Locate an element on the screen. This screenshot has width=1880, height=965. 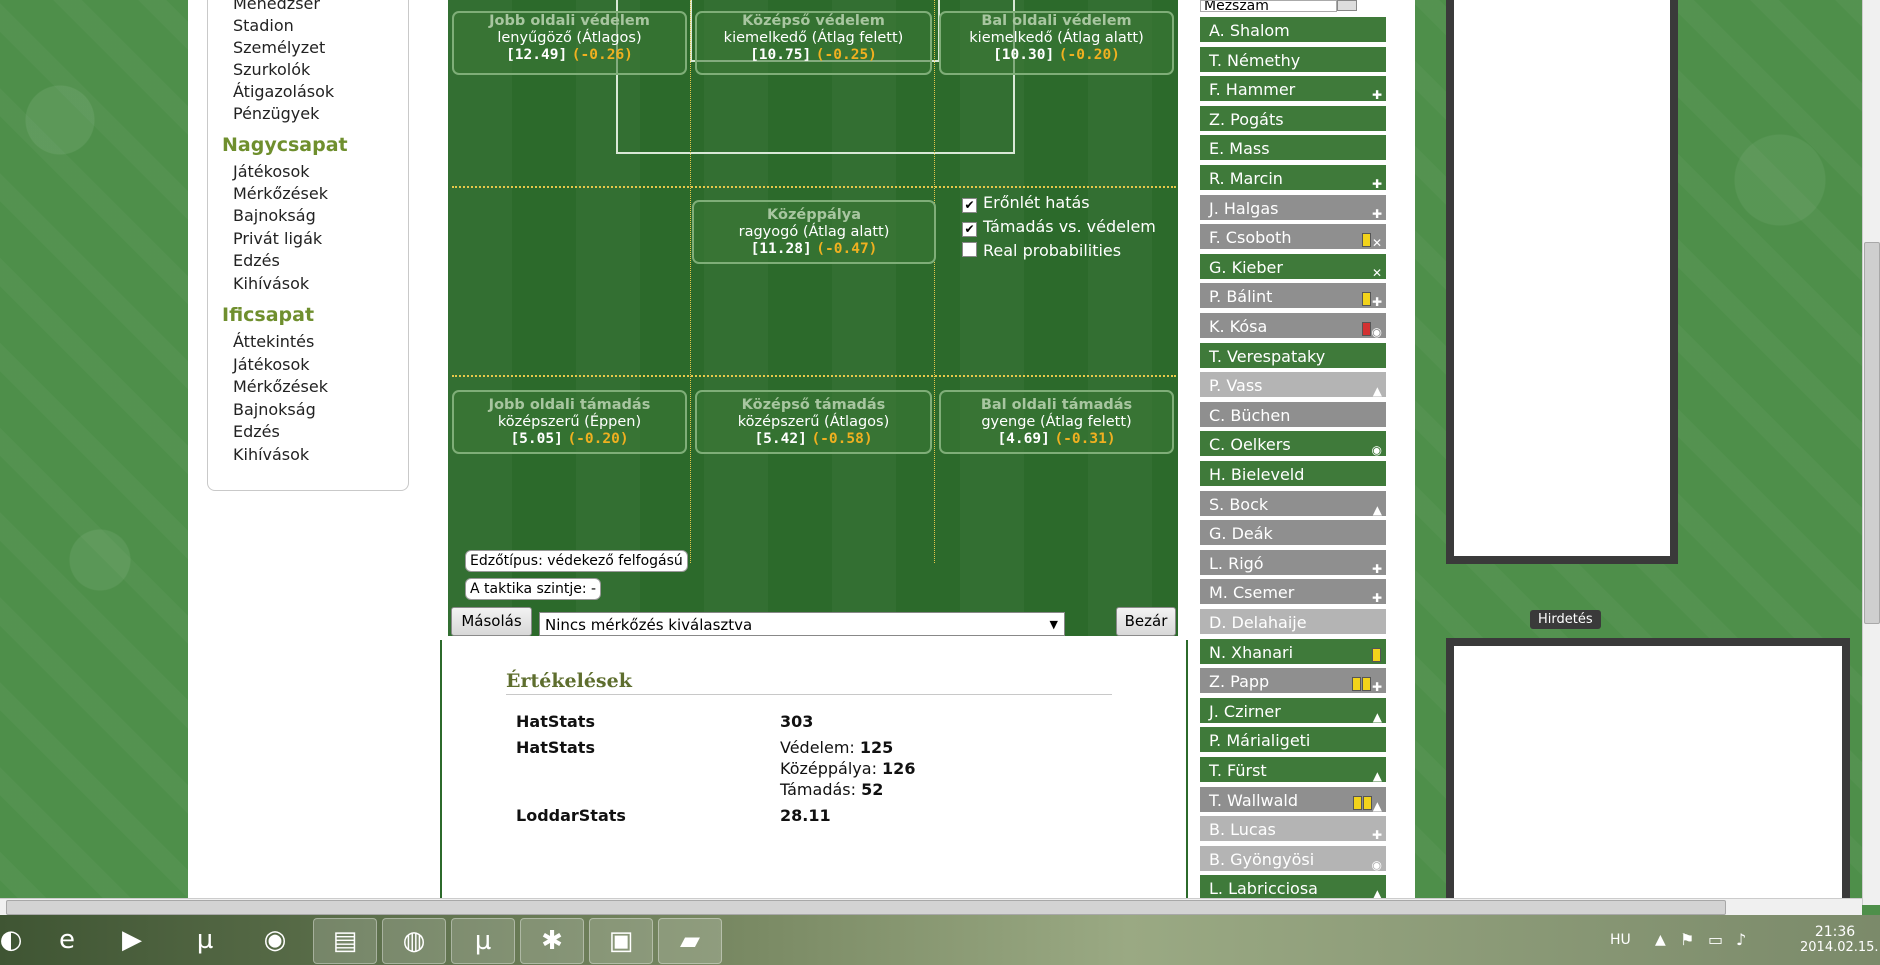
nav-item-stadion: Stadion is located at coordinates (263, 25).